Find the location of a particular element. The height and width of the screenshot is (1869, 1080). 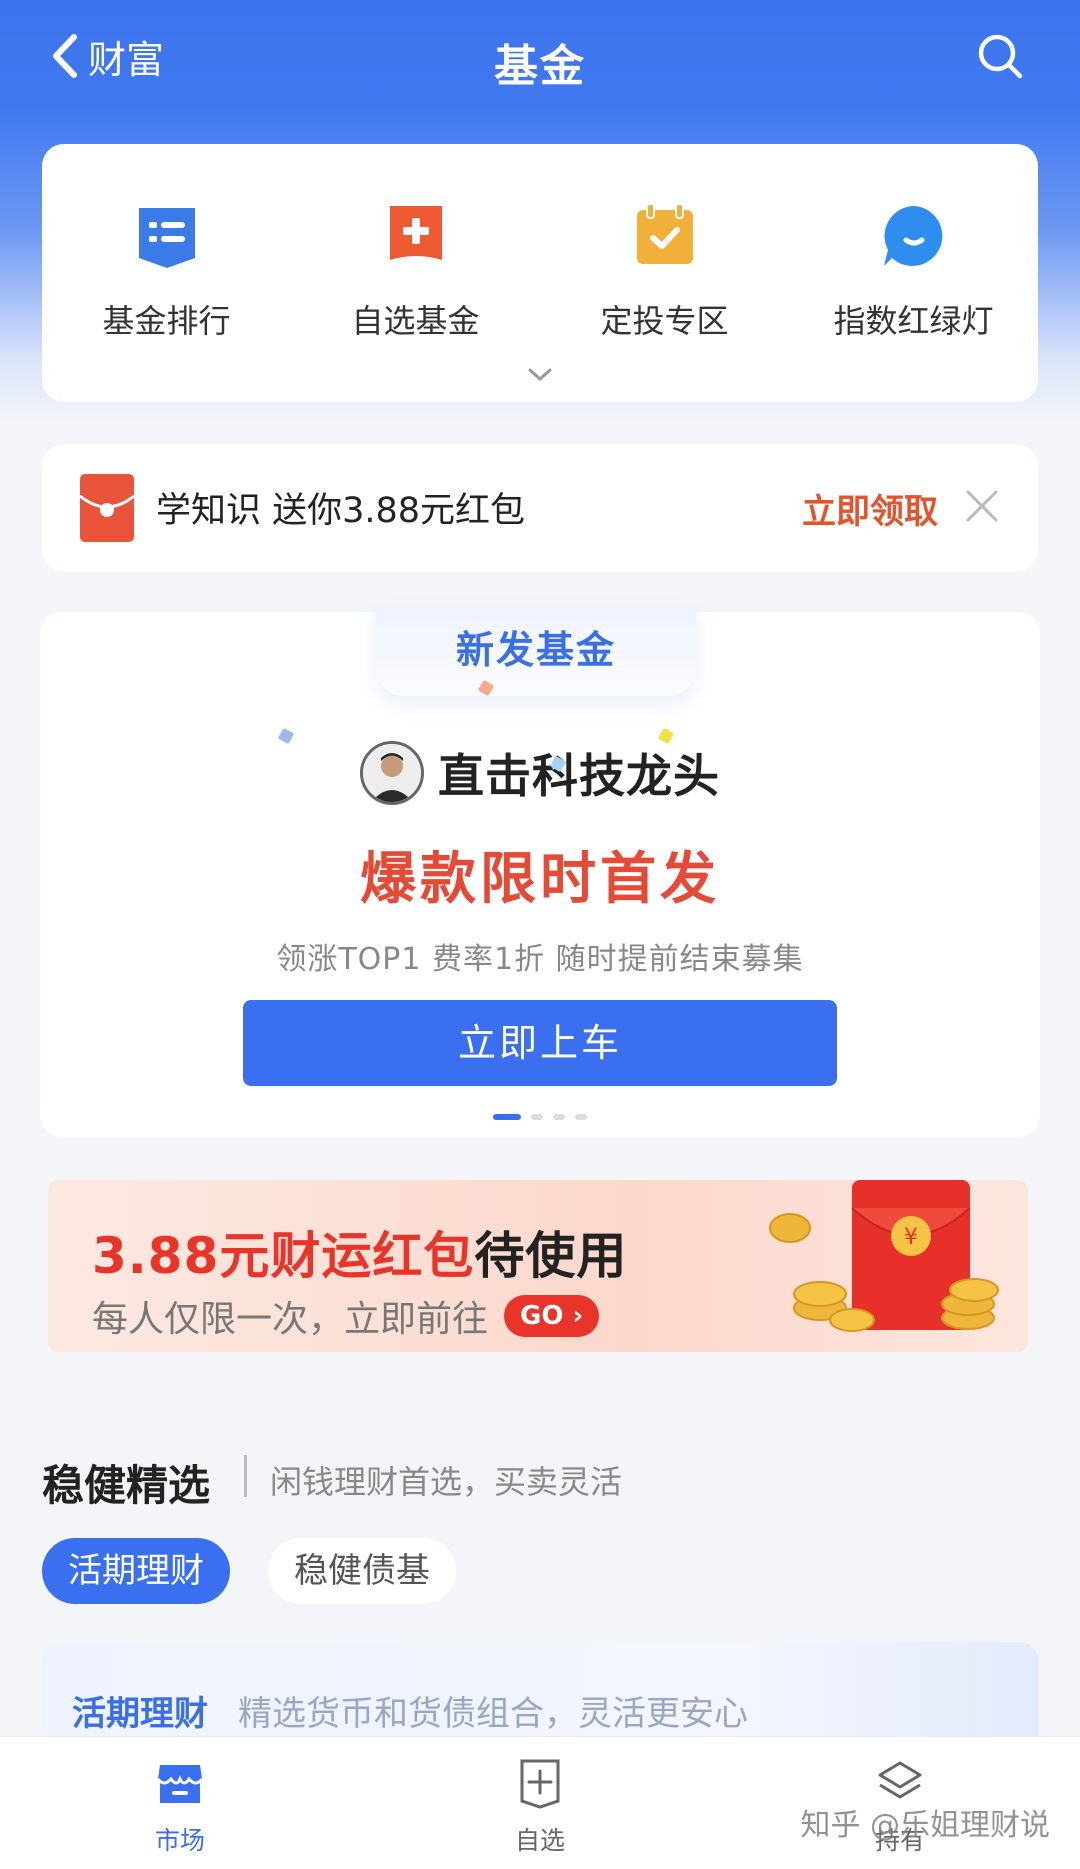

product-card-description: 精选货币和货债组合，灵活更安心 is located at coordinates (493, 1714).